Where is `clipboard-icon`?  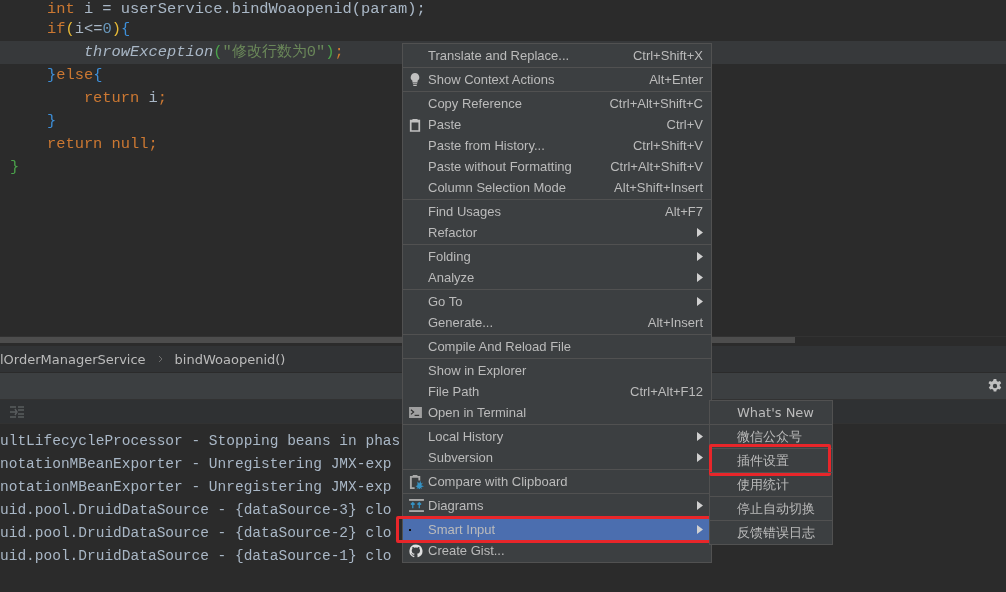 clipboard-icon is located at coordinates (415, 124).